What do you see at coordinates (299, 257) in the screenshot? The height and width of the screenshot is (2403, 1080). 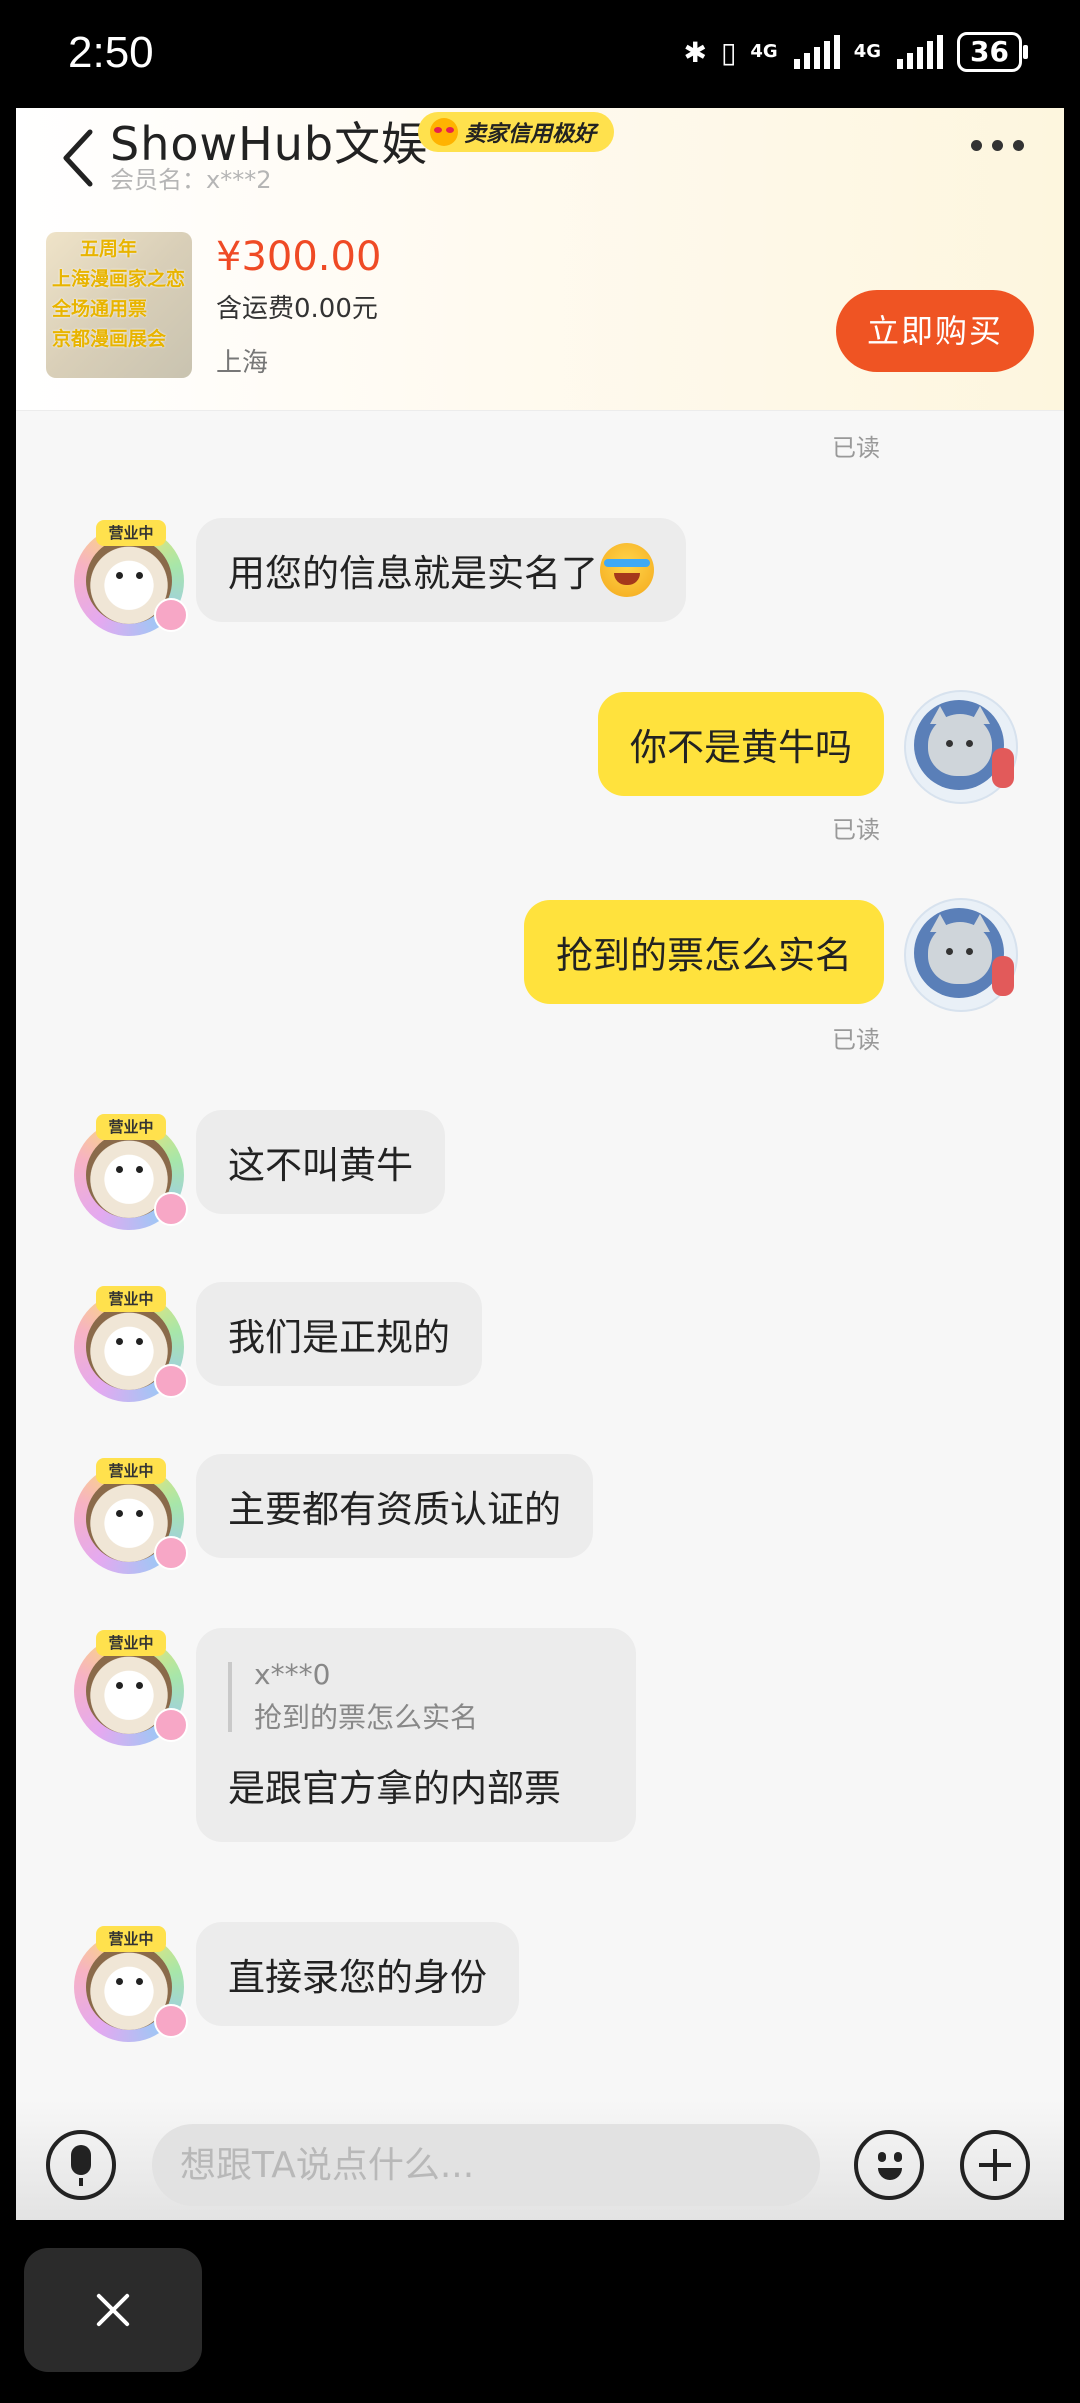 I see `product-price: ¥300.00` at bounding box center [299, 257].